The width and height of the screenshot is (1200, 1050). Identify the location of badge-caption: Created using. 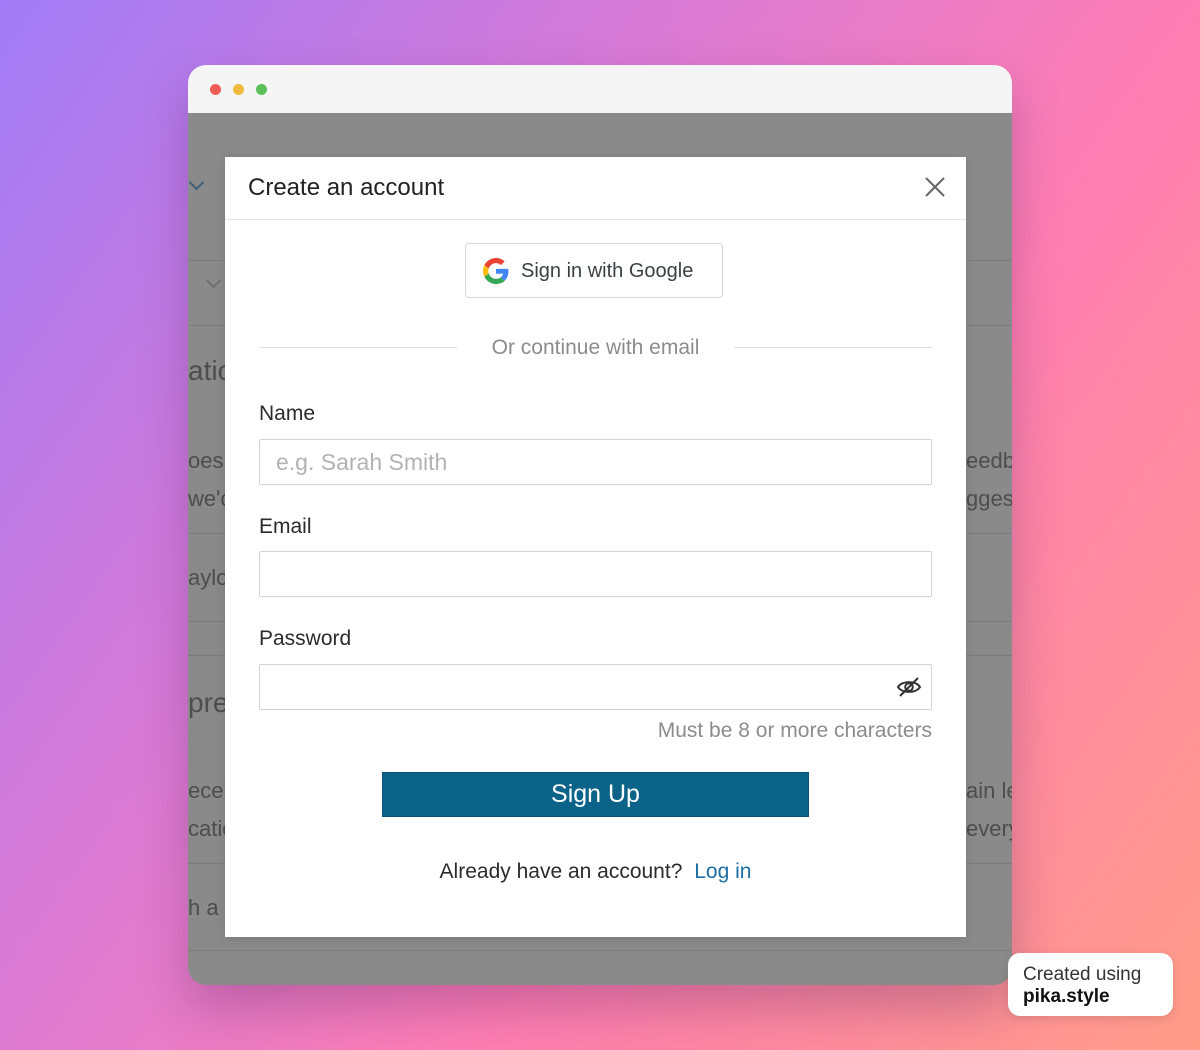
(1082, 974).